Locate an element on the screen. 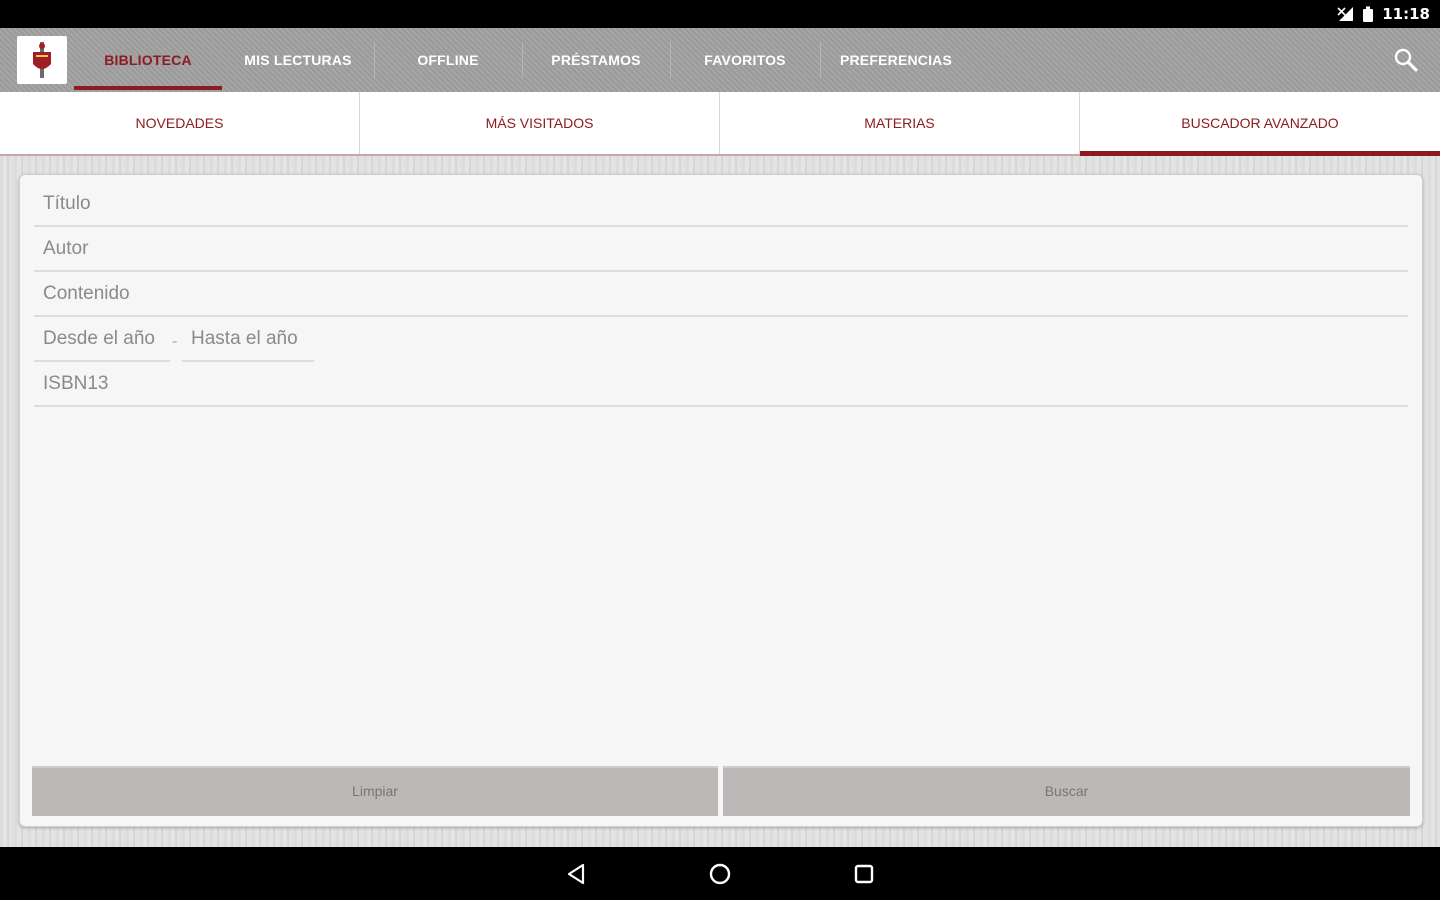 This screenshot has width=1440, height=900. autor-input is located at coordinates (721, 249).